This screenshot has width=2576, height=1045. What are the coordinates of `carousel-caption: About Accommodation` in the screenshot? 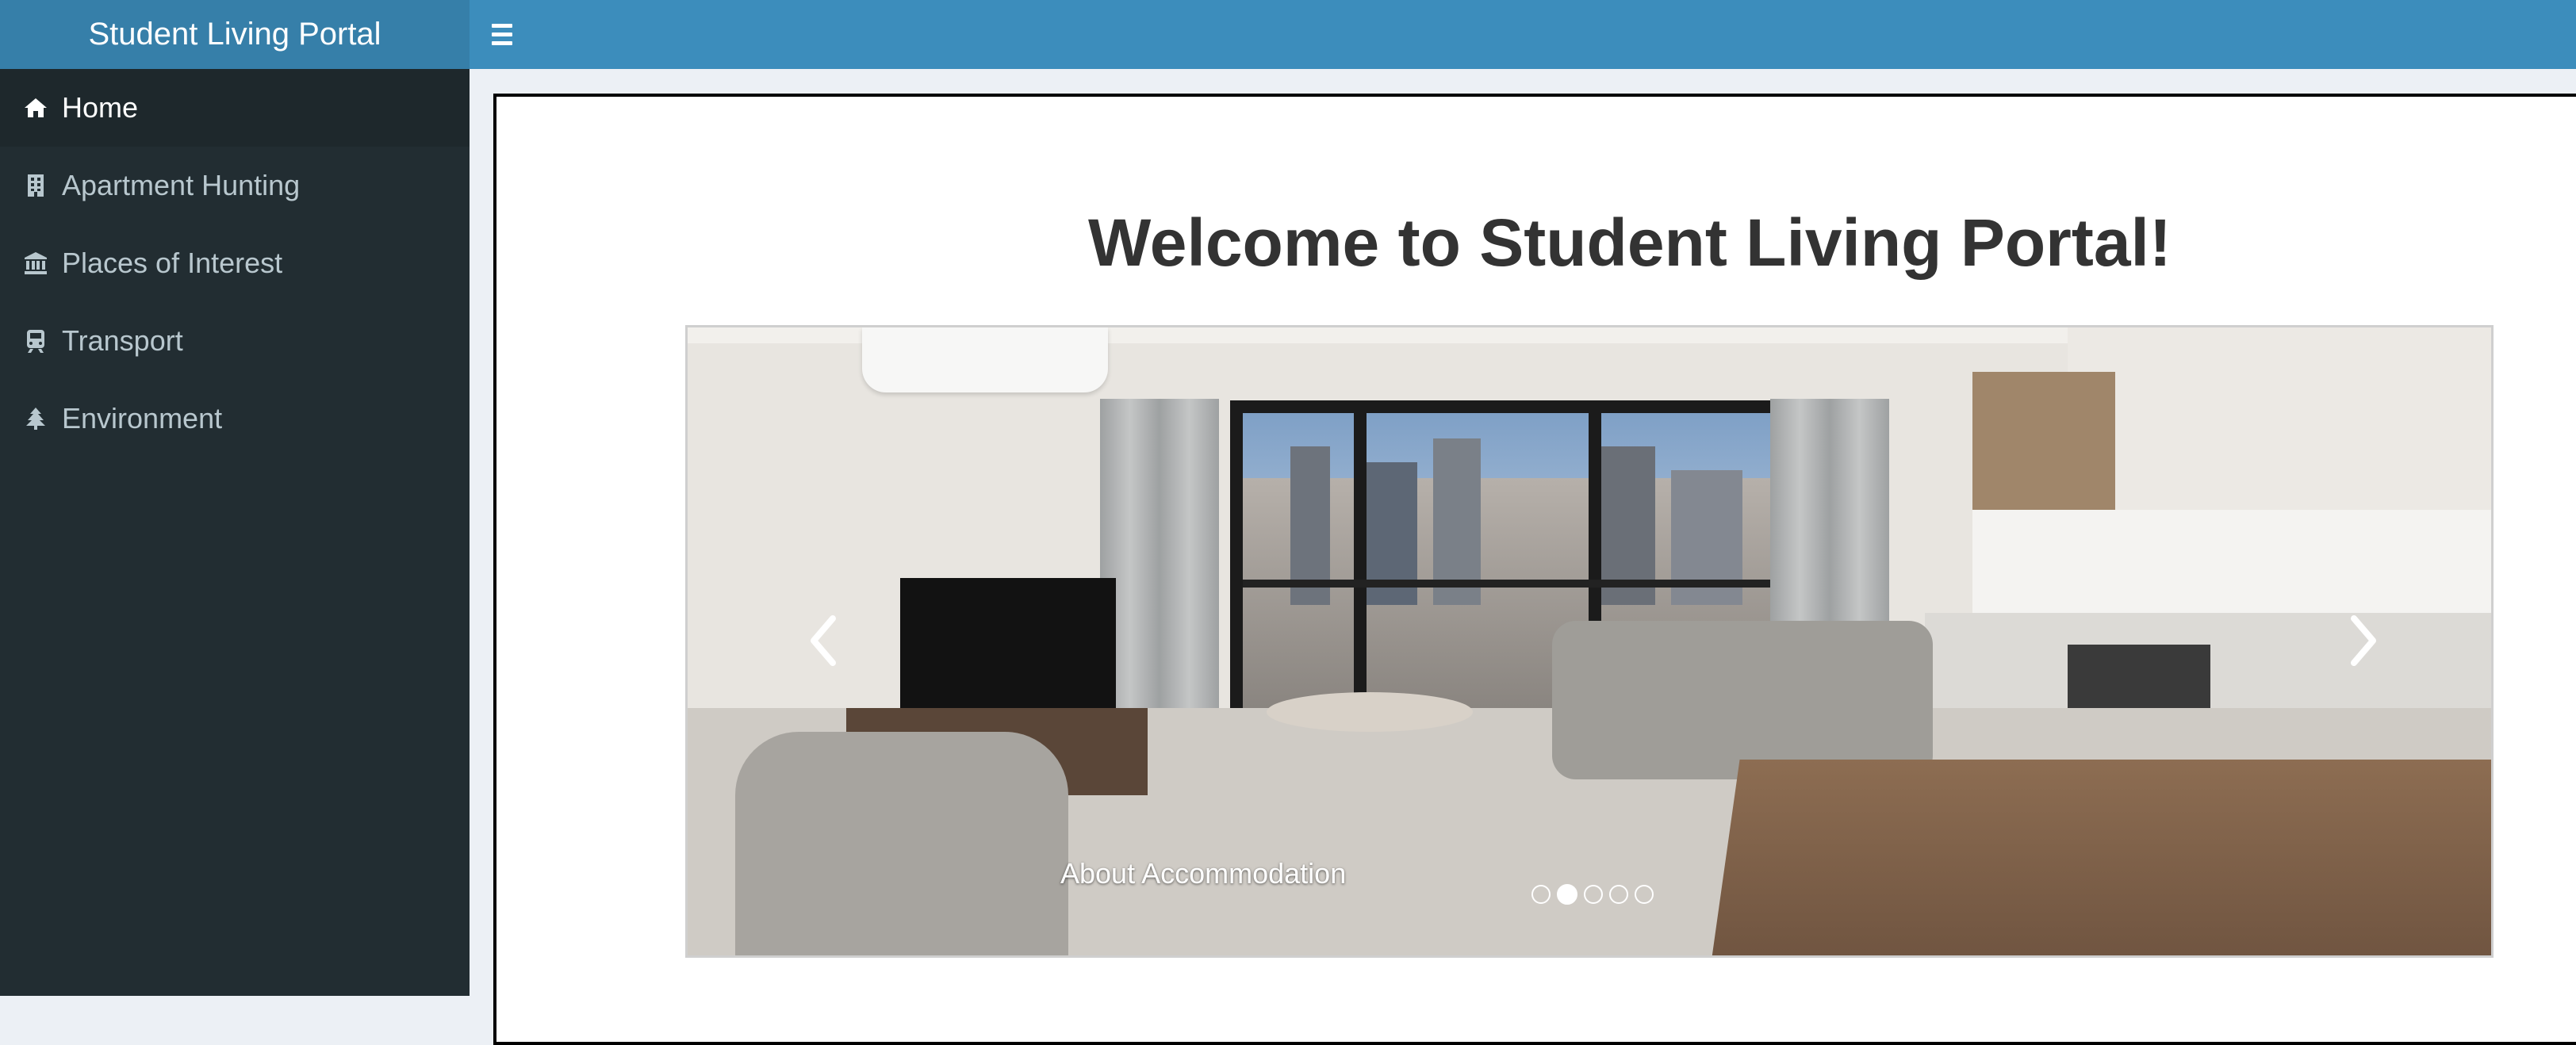 It's located at (1203, 873).